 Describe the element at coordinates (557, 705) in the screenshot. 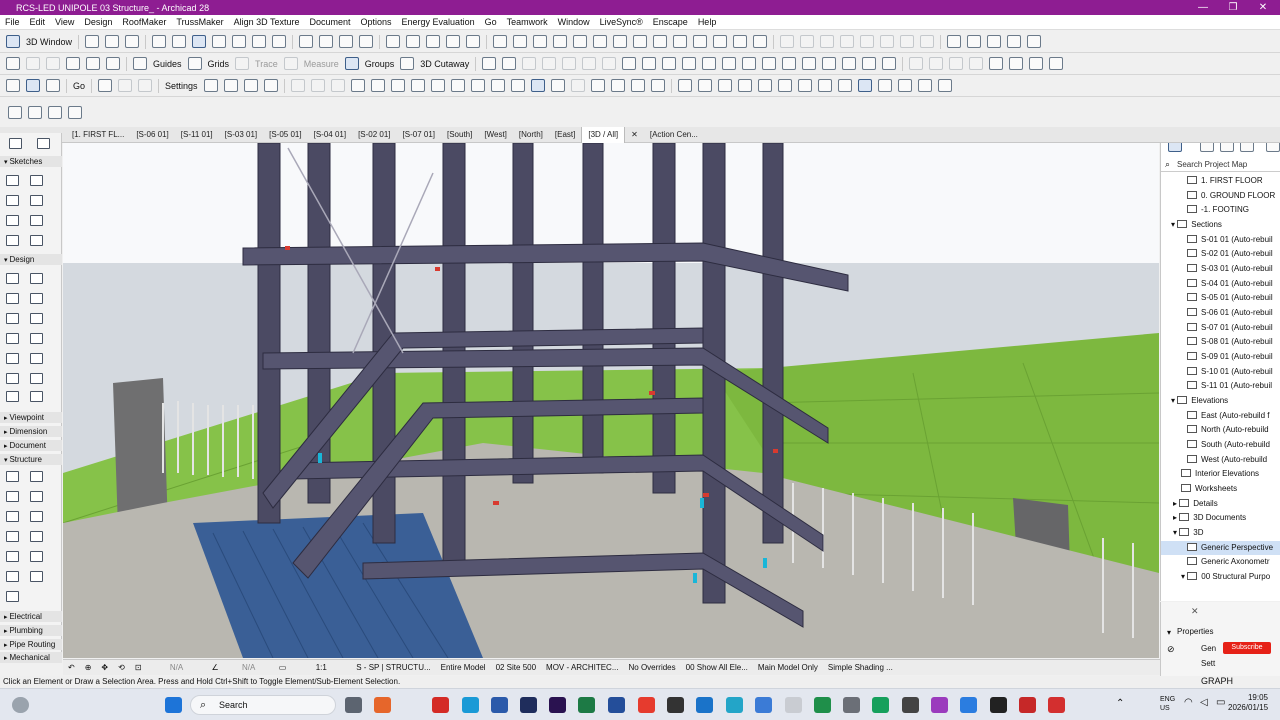

I see `premiere-icon` at that location.